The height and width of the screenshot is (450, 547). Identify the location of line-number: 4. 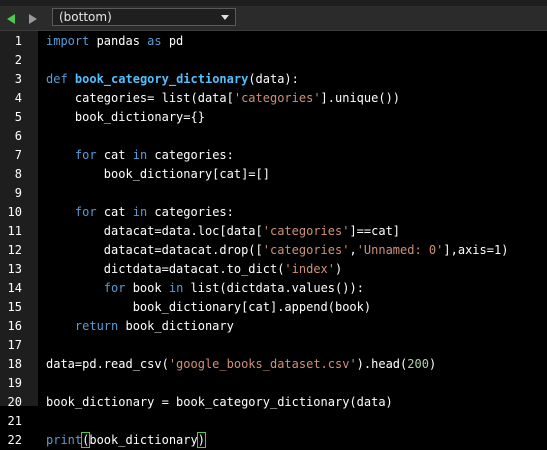
(18, 98).